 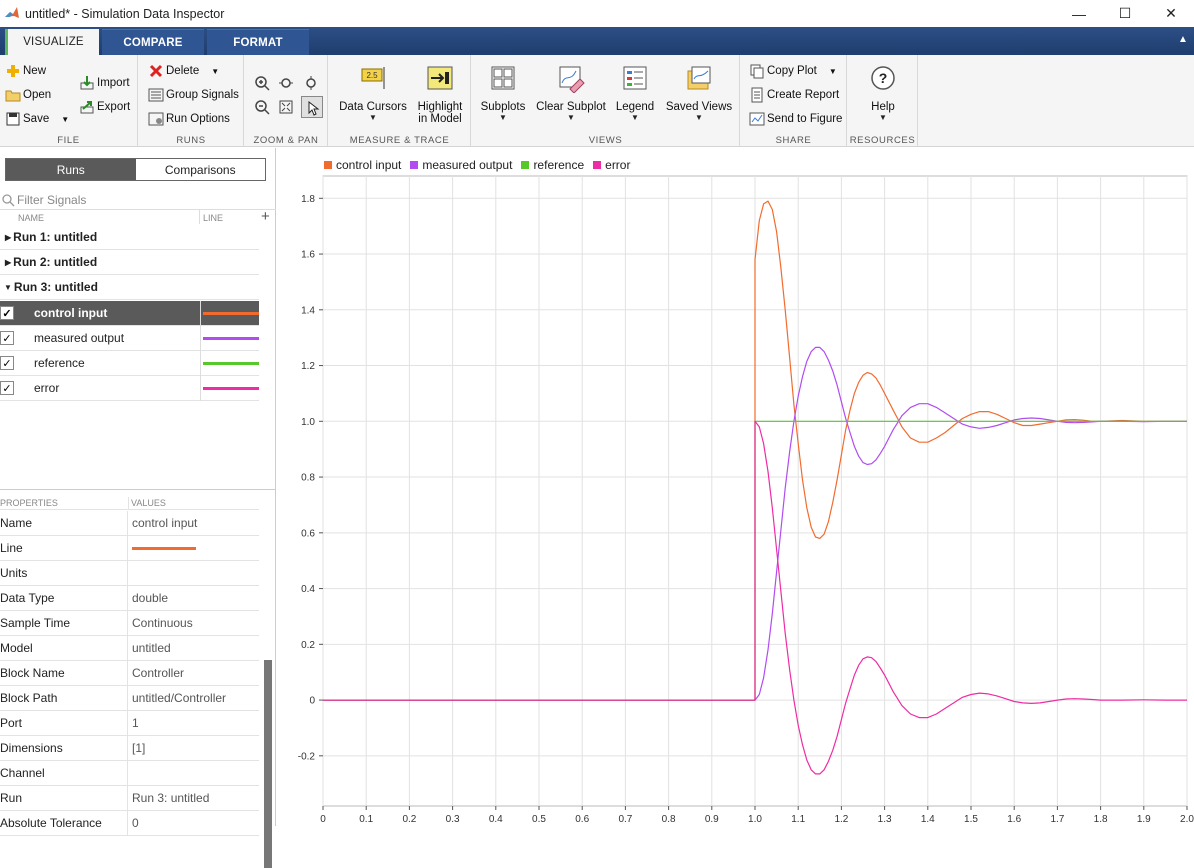 I want to click on group-signals-button: Group Signals, so click(x=193, y=95).